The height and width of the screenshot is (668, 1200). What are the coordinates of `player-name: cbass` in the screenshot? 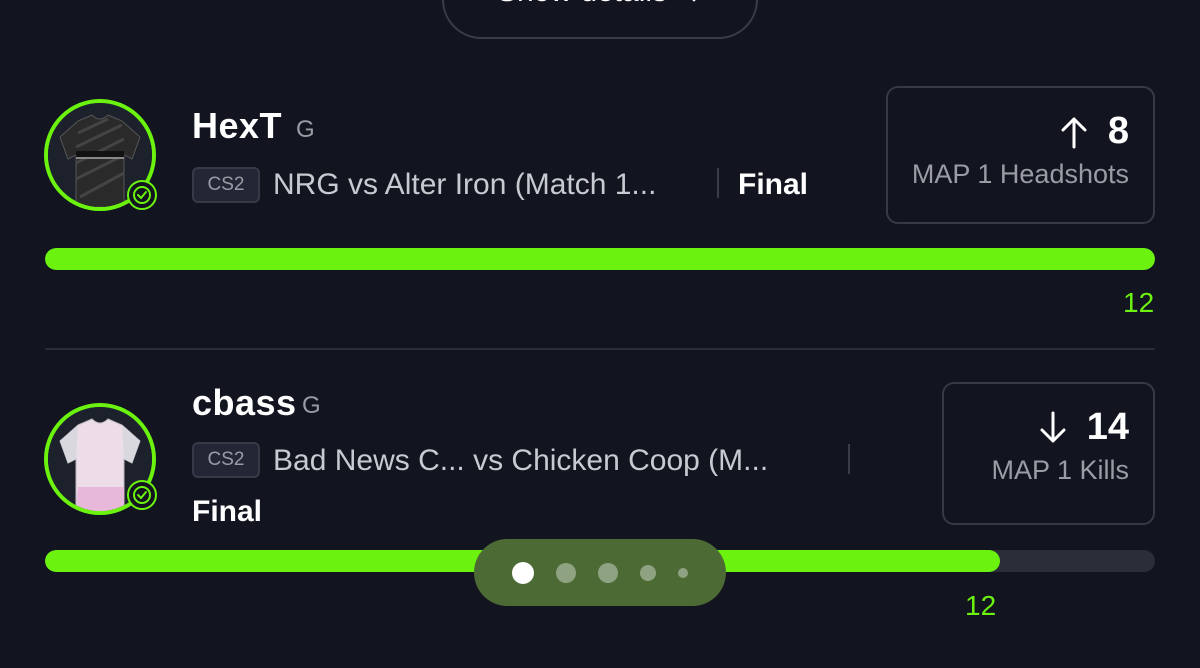 It's located at (244, 402).